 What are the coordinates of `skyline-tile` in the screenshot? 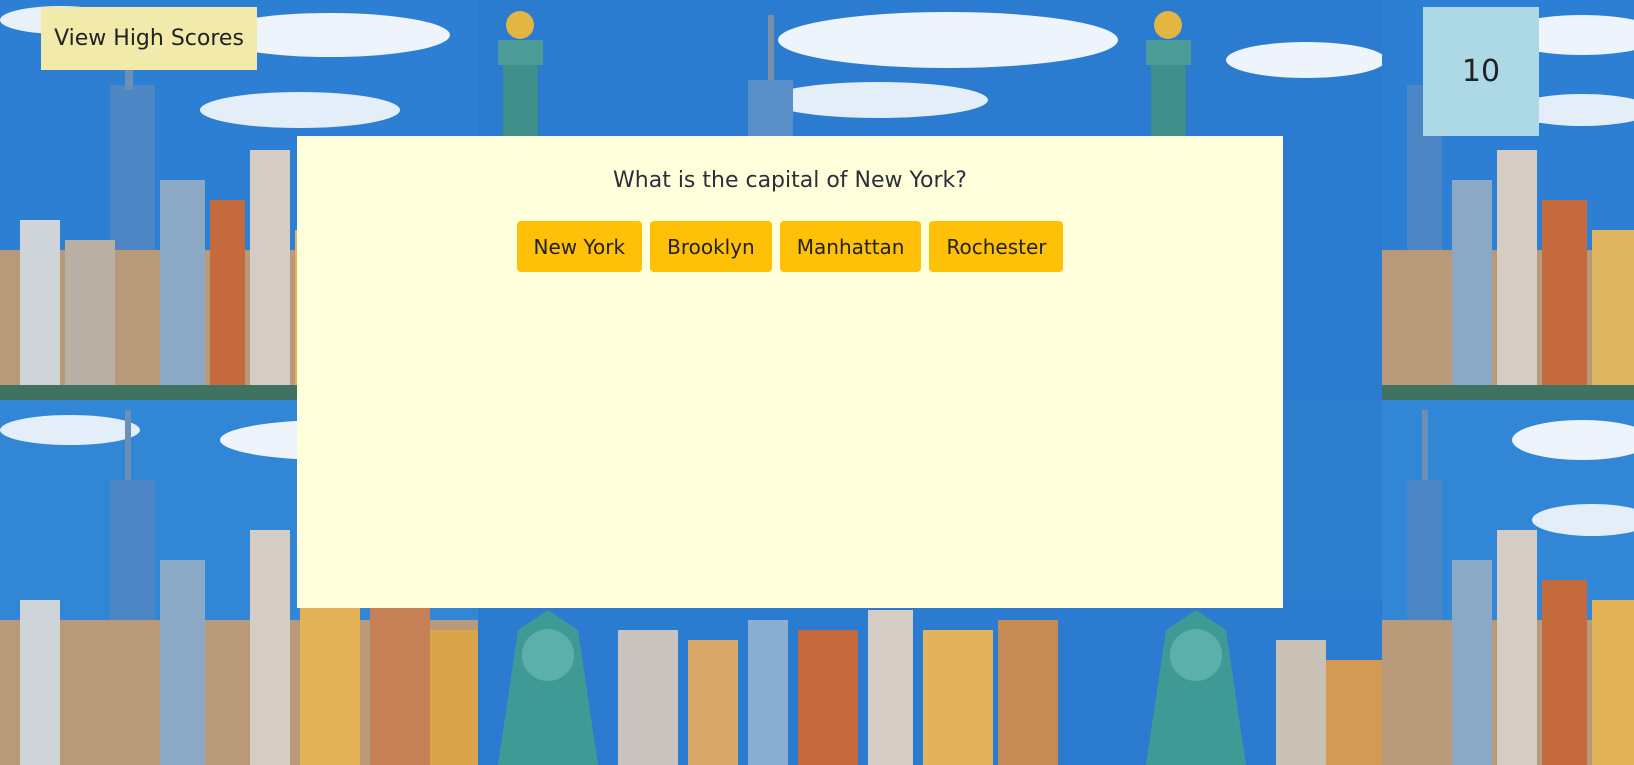 It's located at (1508, 582).